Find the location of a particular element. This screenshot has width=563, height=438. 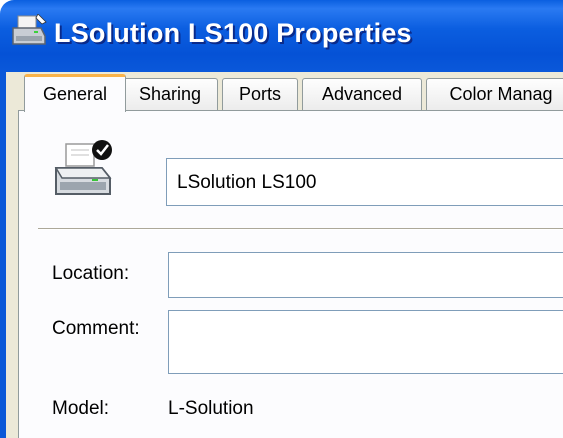

printer-icon is located at coordinates (29, 29).